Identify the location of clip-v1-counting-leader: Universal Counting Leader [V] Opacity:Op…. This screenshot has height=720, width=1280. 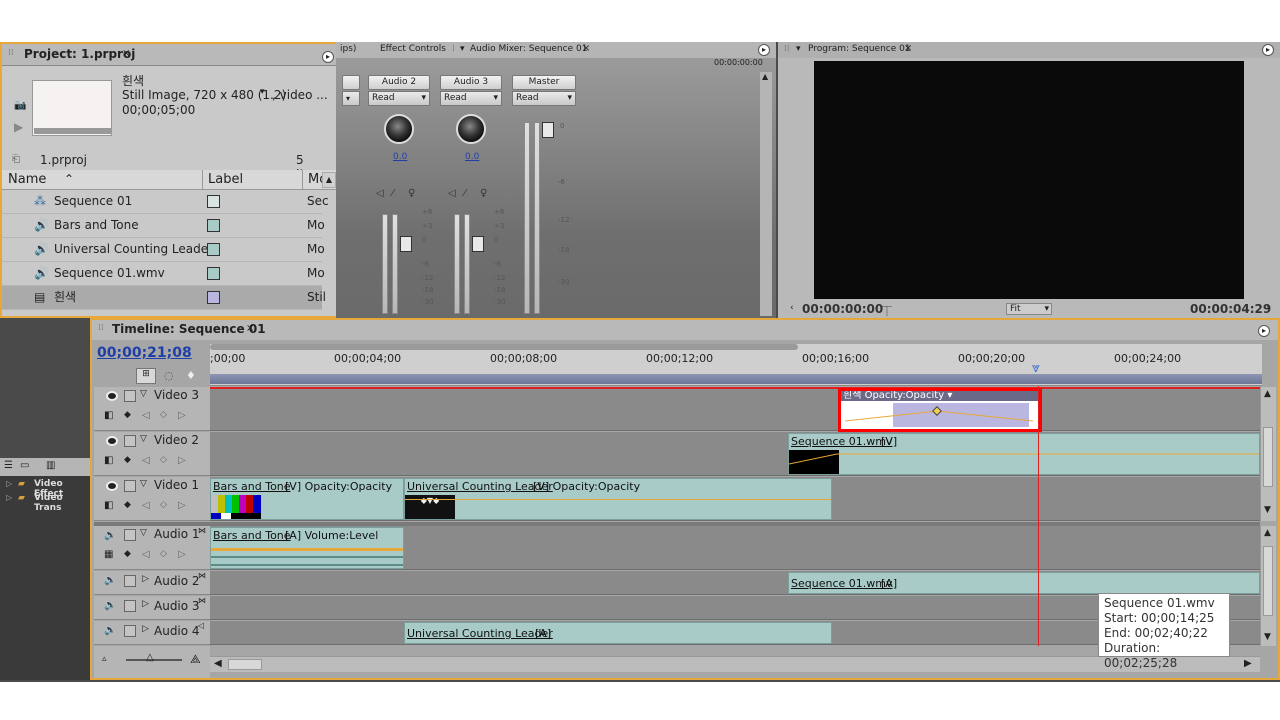
(618, 499).